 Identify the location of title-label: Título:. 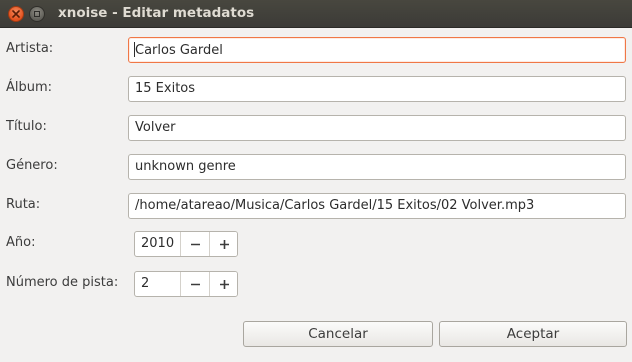
(26, 126).